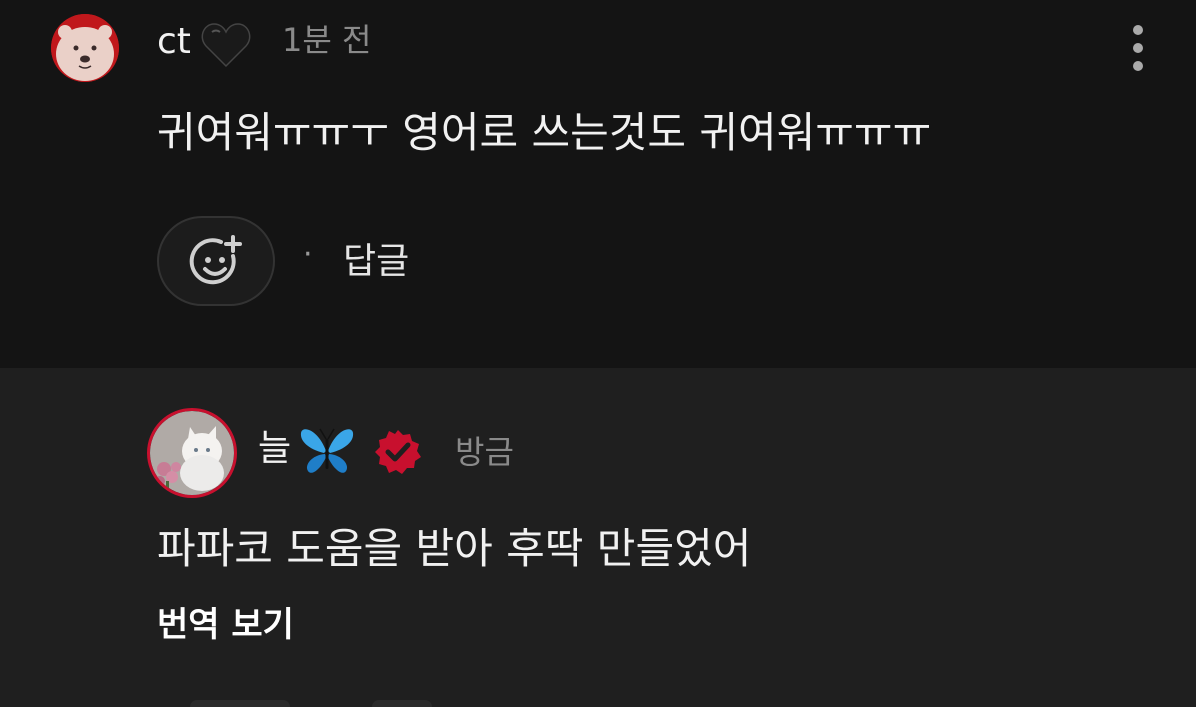 The width and height of the screenshot is (1196, 707). I want to click on username: ct, so click(174, 42).